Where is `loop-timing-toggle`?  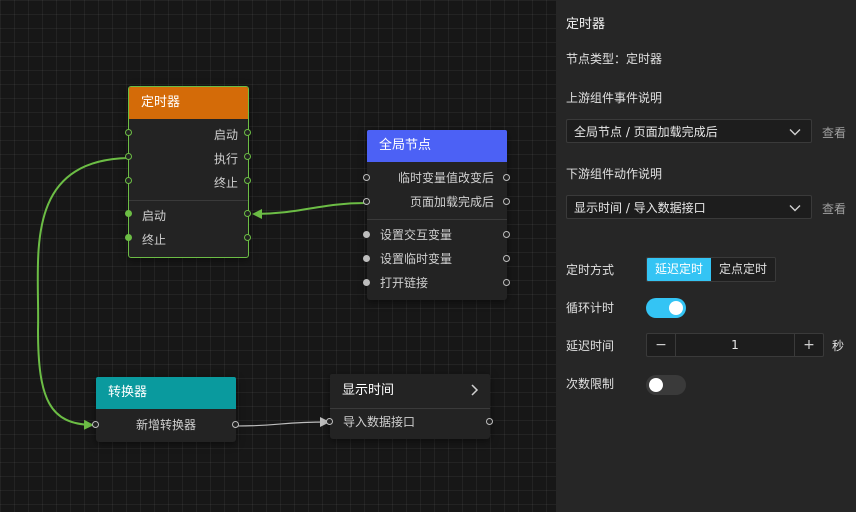
loop-timing-toggle is located at coordinates (666, 308).